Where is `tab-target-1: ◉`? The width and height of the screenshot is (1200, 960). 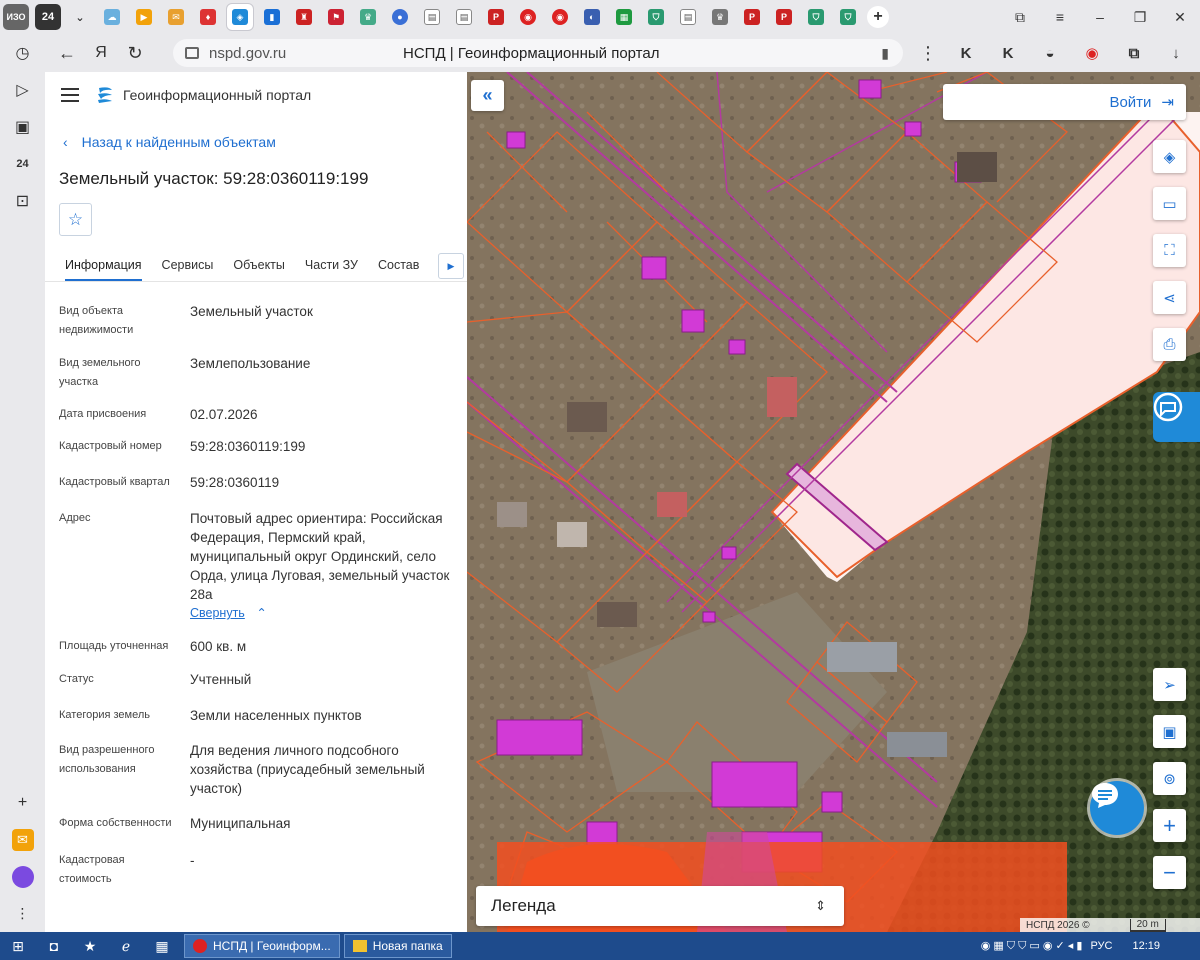 tab-target-1: ◉ is located at coordinates (528, 17).